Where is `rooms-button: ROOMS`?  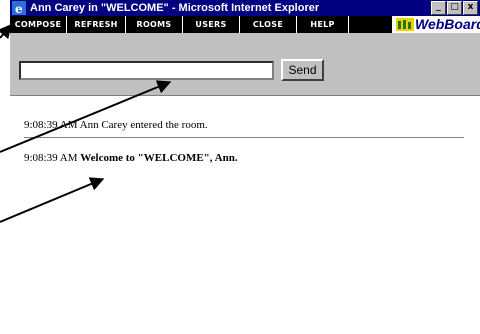
rooms-button: ROOMS is located at coordinates (154, 24).